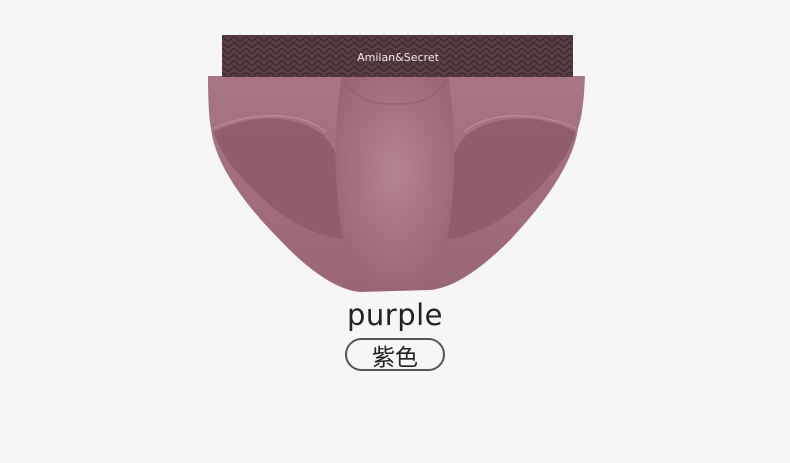 The width and height of the screenshot is (790, 463). What do you see at coordinates (398, 57) in the screenshot?
I see `brand-label: Amilan&Secret` at bounding box center [398, 57].